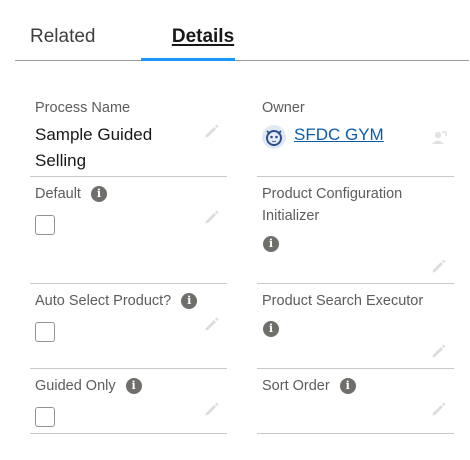  What do you see at coordinates (203, 37) in the screenshot?
I see `tab-details: Details` at bounding box center [203, 37].